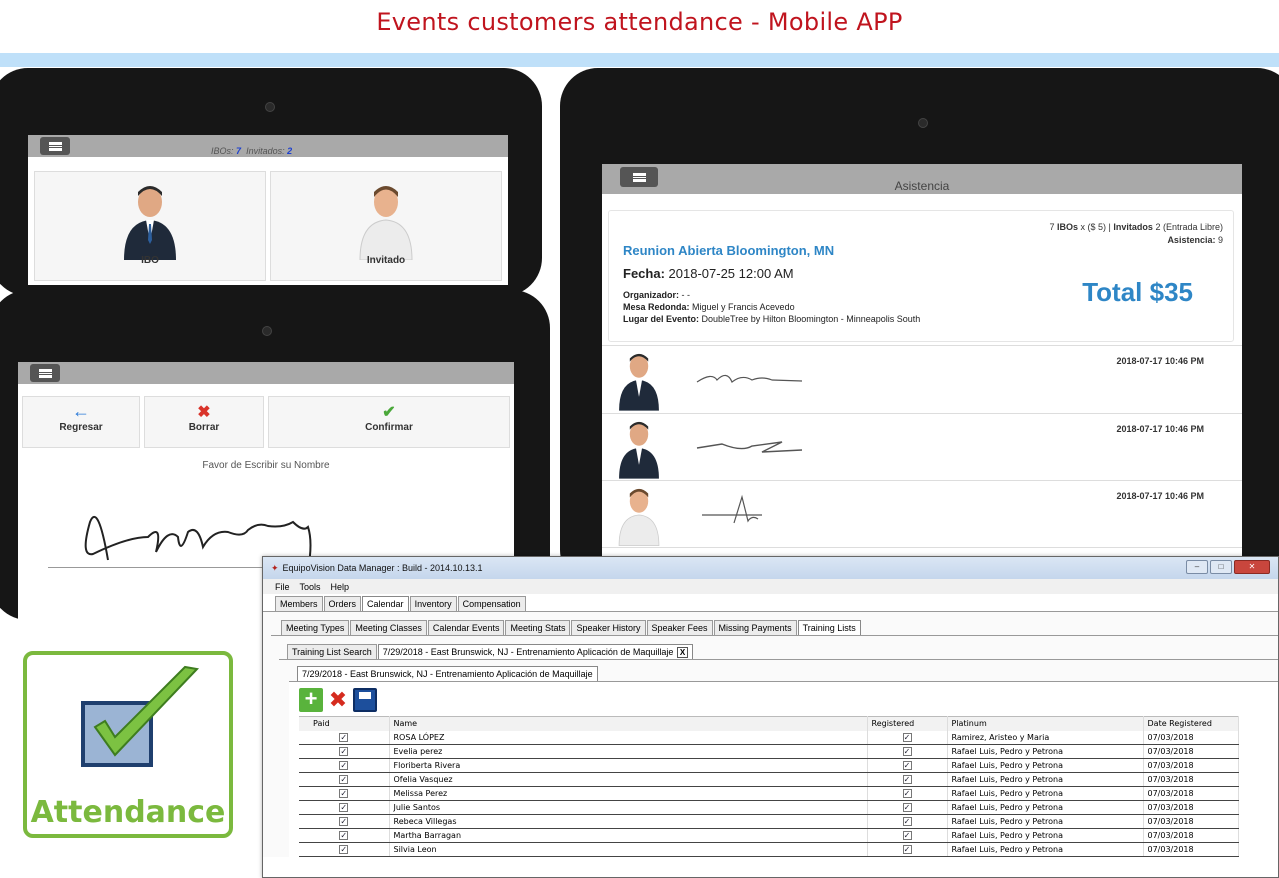 The height and width of the screenshot is (878, 1279). I want to click on col-registered: Registered, so click(907, 723).